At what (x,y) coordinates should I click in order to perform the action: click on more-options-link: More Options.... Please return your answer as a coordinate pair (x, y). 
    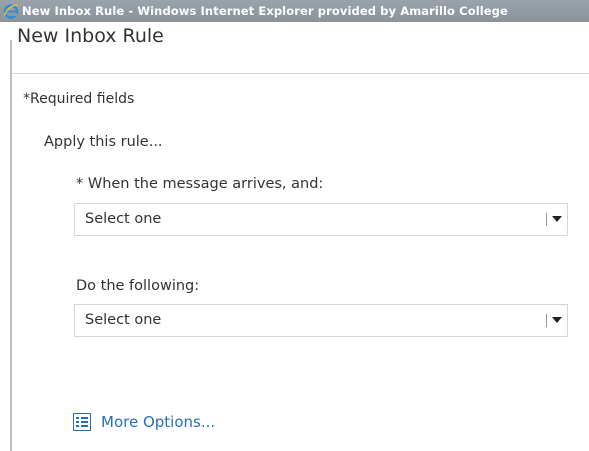
    Looking at the image, I should click on (144, 422).